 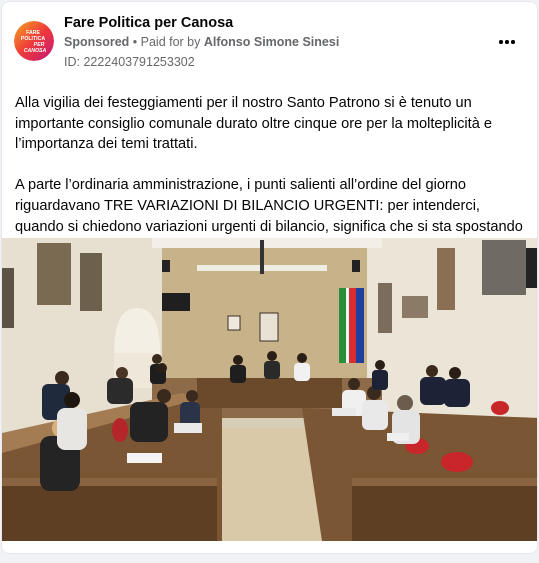 I want to click on page-name-link: Fare Politica per Canosa, so click(x=148, y=23).